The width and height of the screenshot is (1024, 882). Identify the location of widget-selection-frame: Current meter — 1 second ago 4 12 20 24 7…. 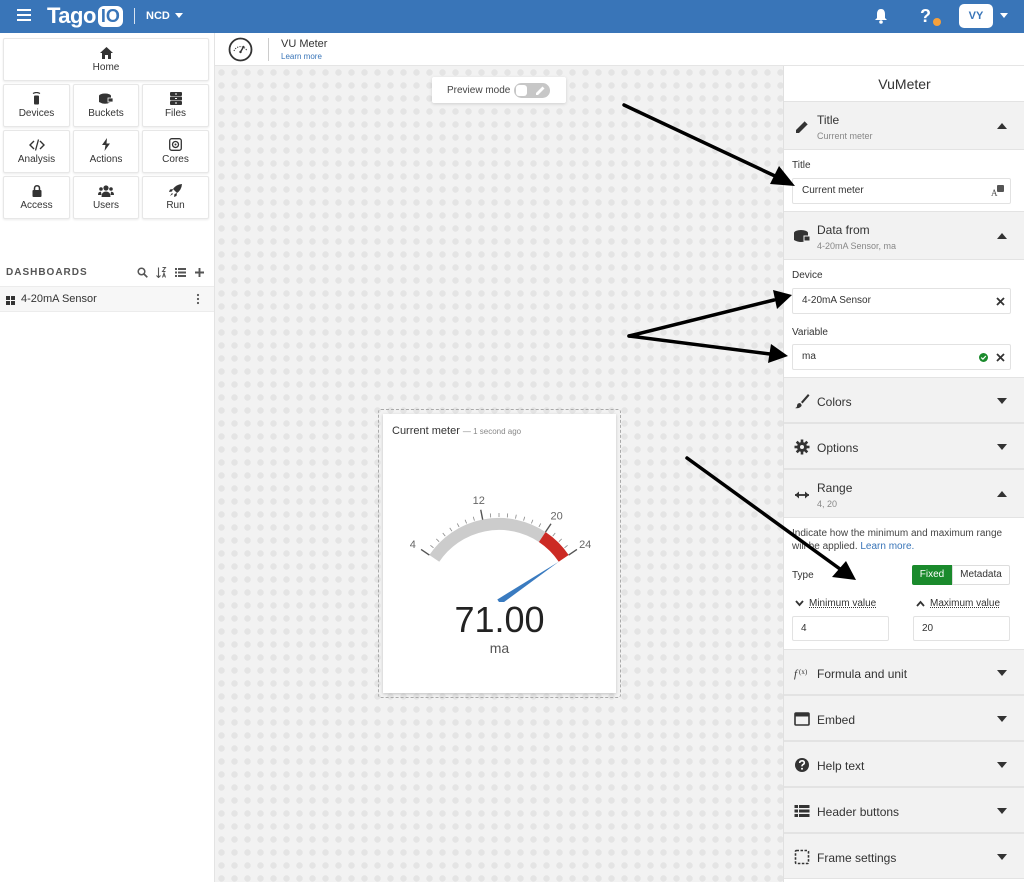
(499, 553).